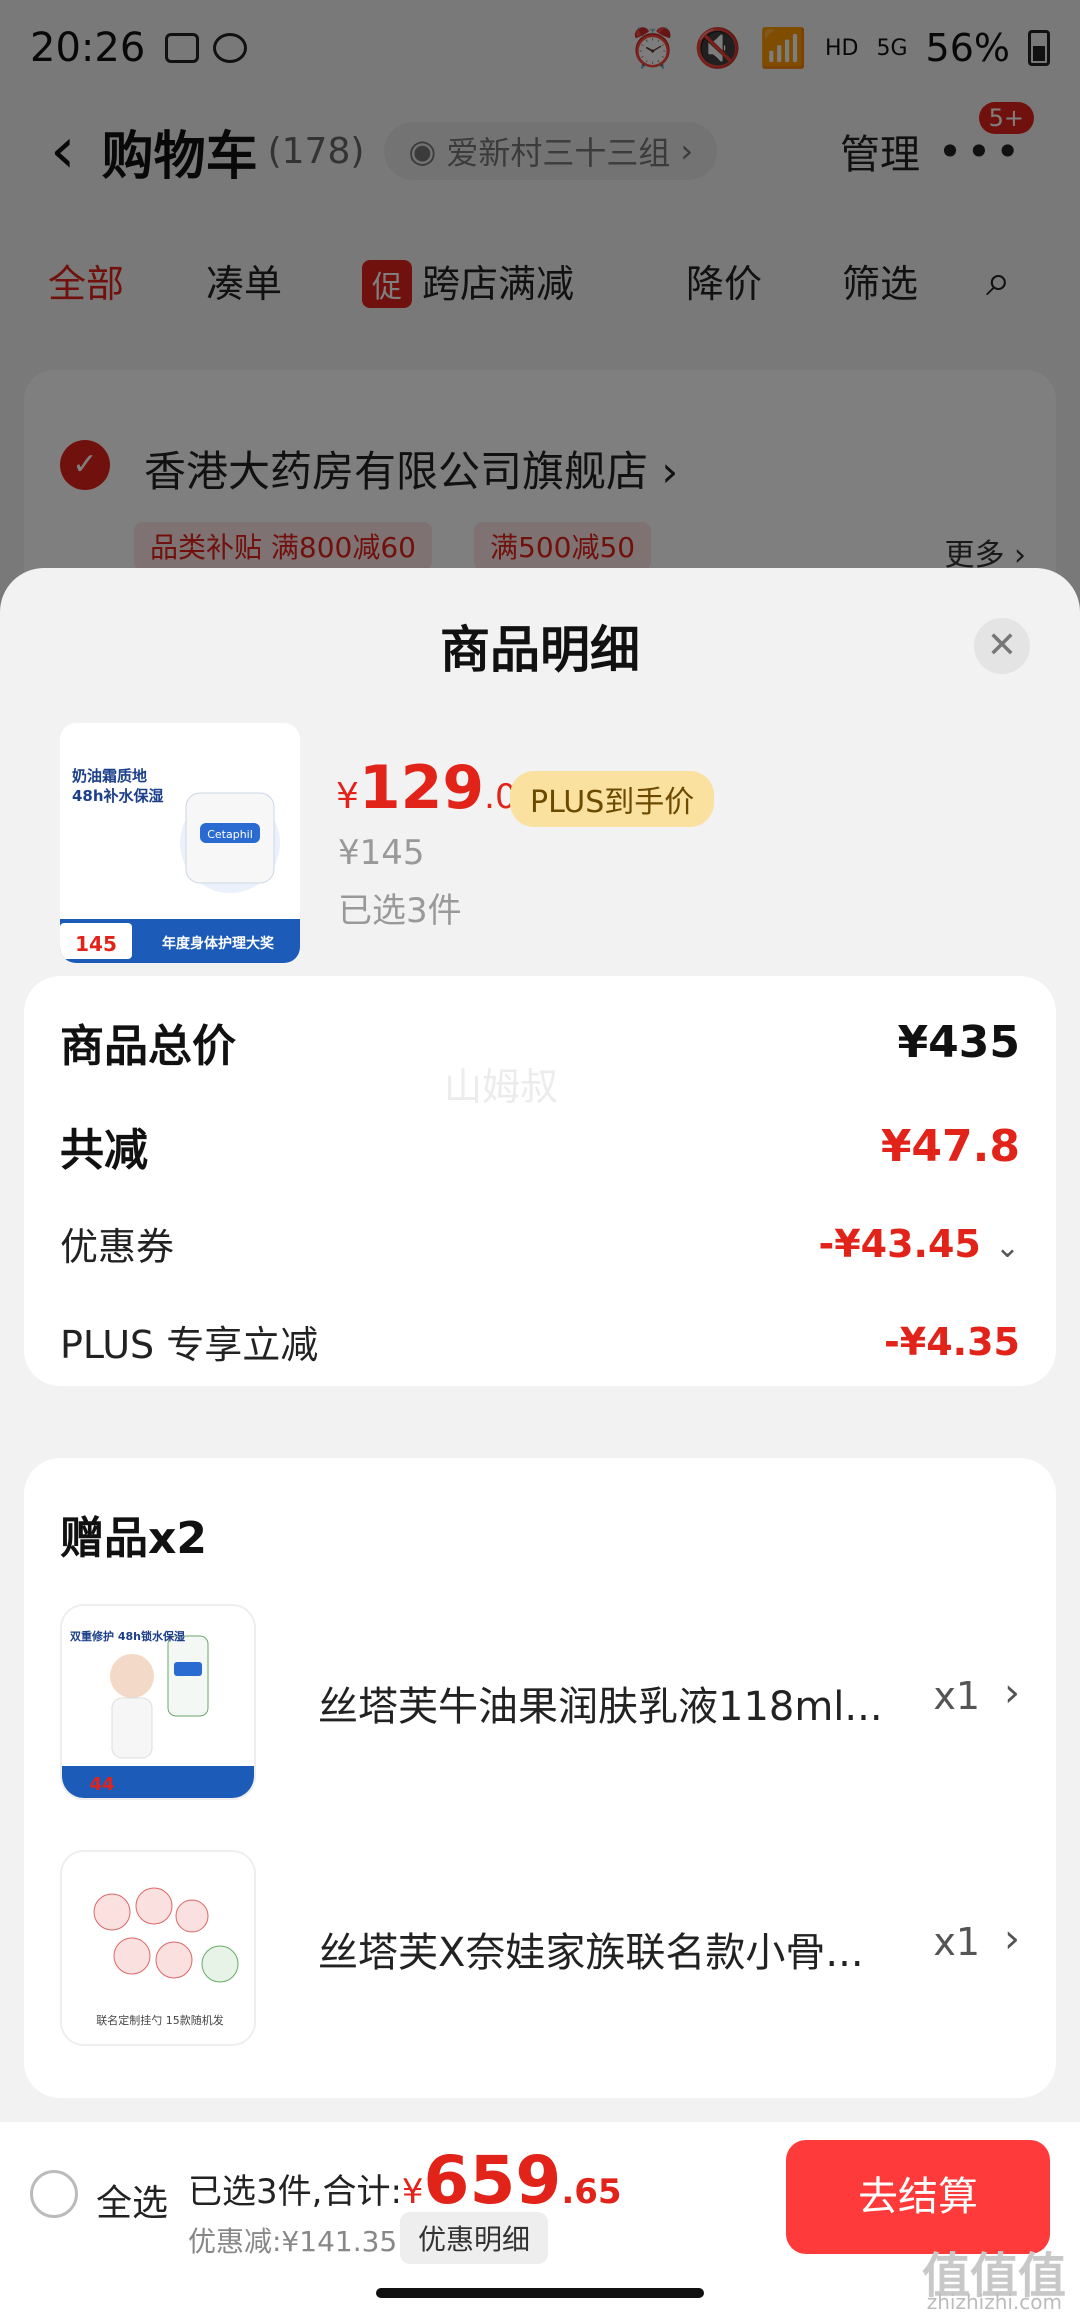  Describe the element at coordinates (540, 650) in the screenshot. I see `sheet-title: 商品明细` at that location.